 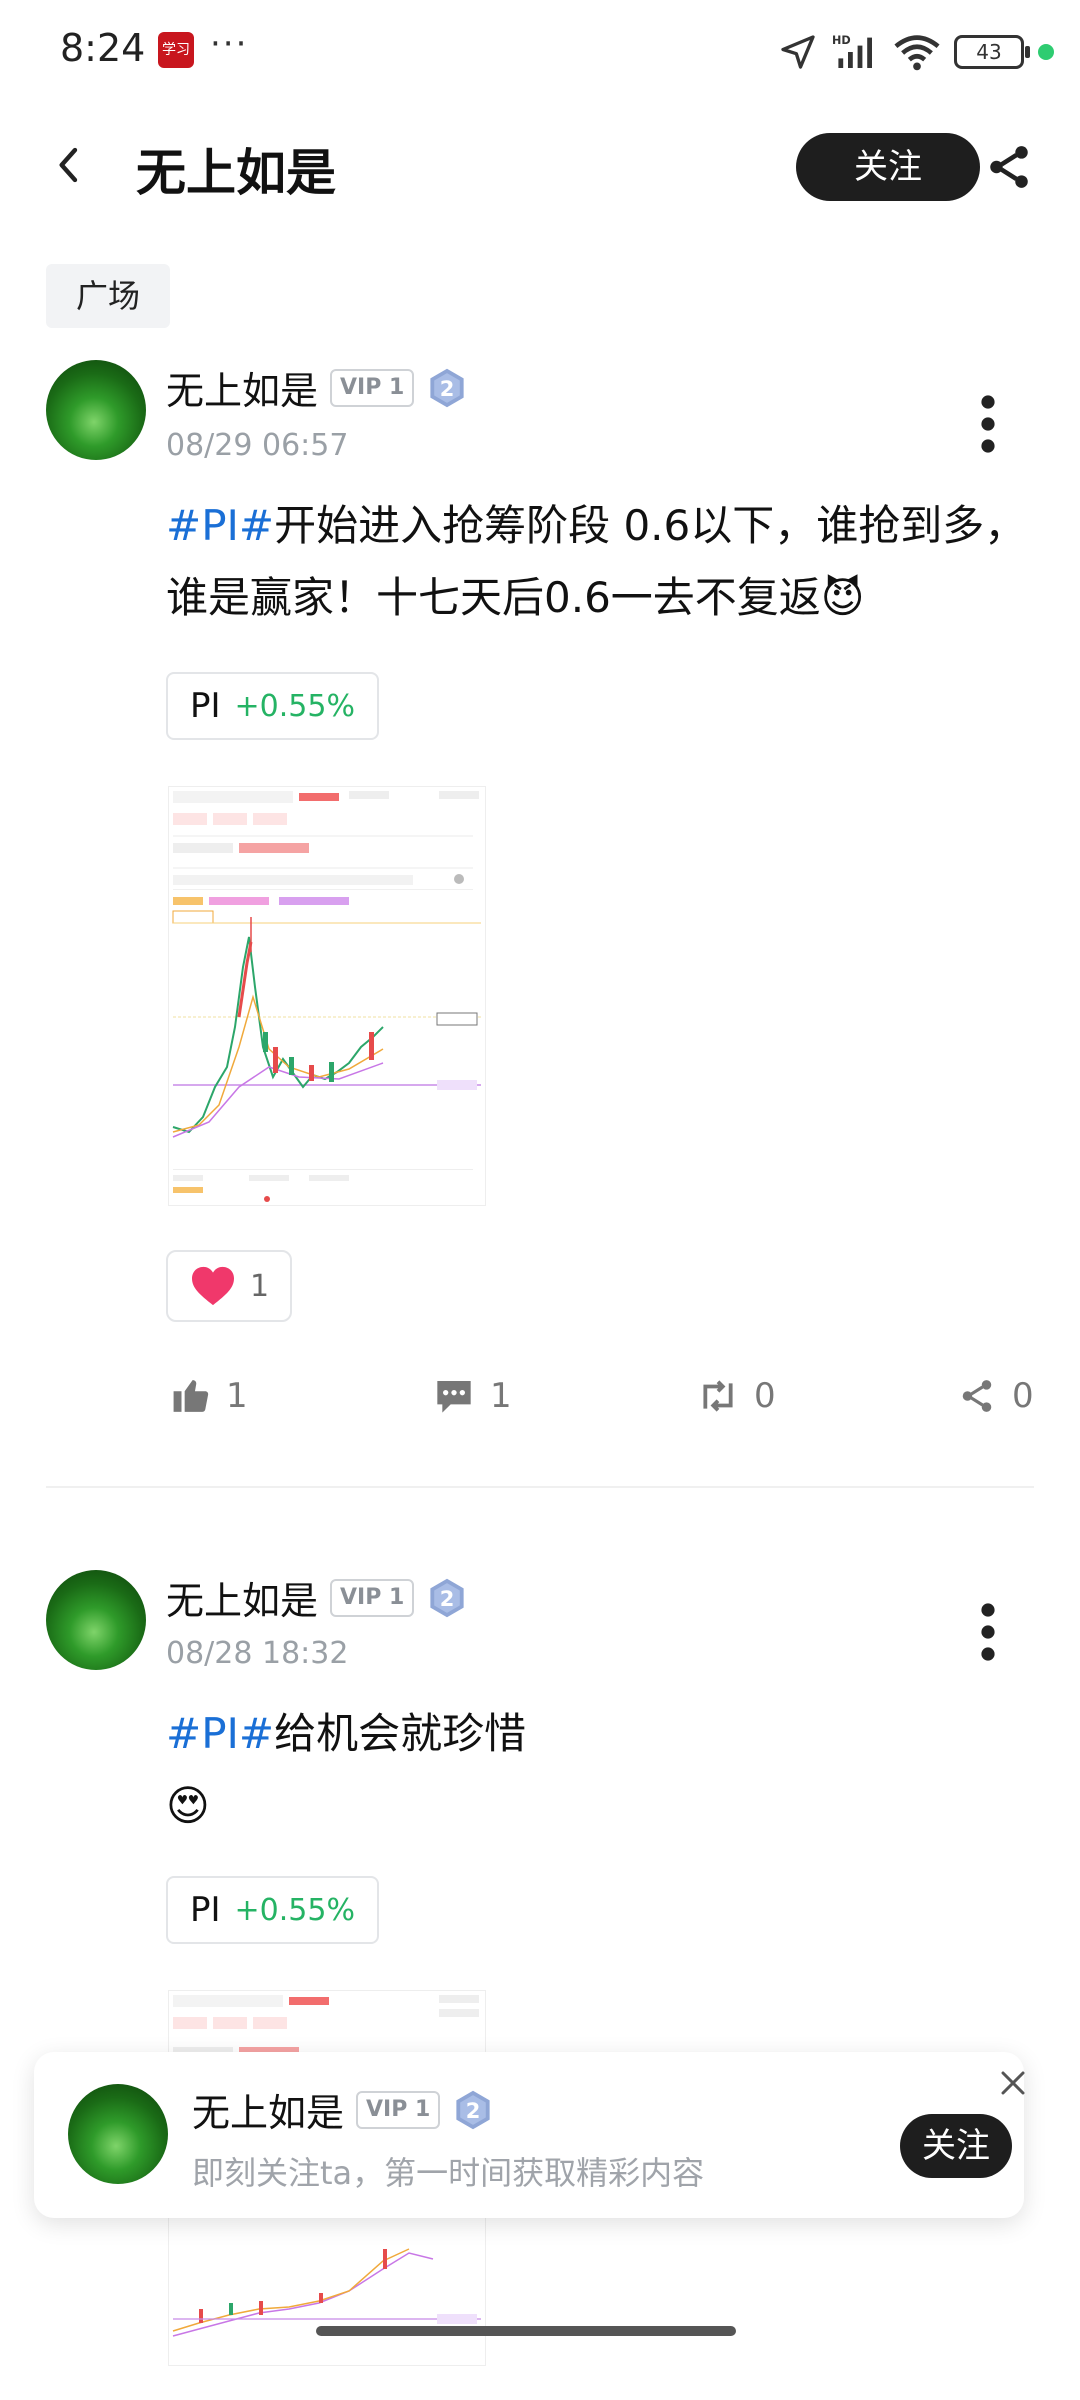 What do you see at coordinates (448, 2173) in the screenshot?
I see `card-subtitle: 即刻关注ta，第一时间获取精彩内容` at bounding box center [448, 2173].